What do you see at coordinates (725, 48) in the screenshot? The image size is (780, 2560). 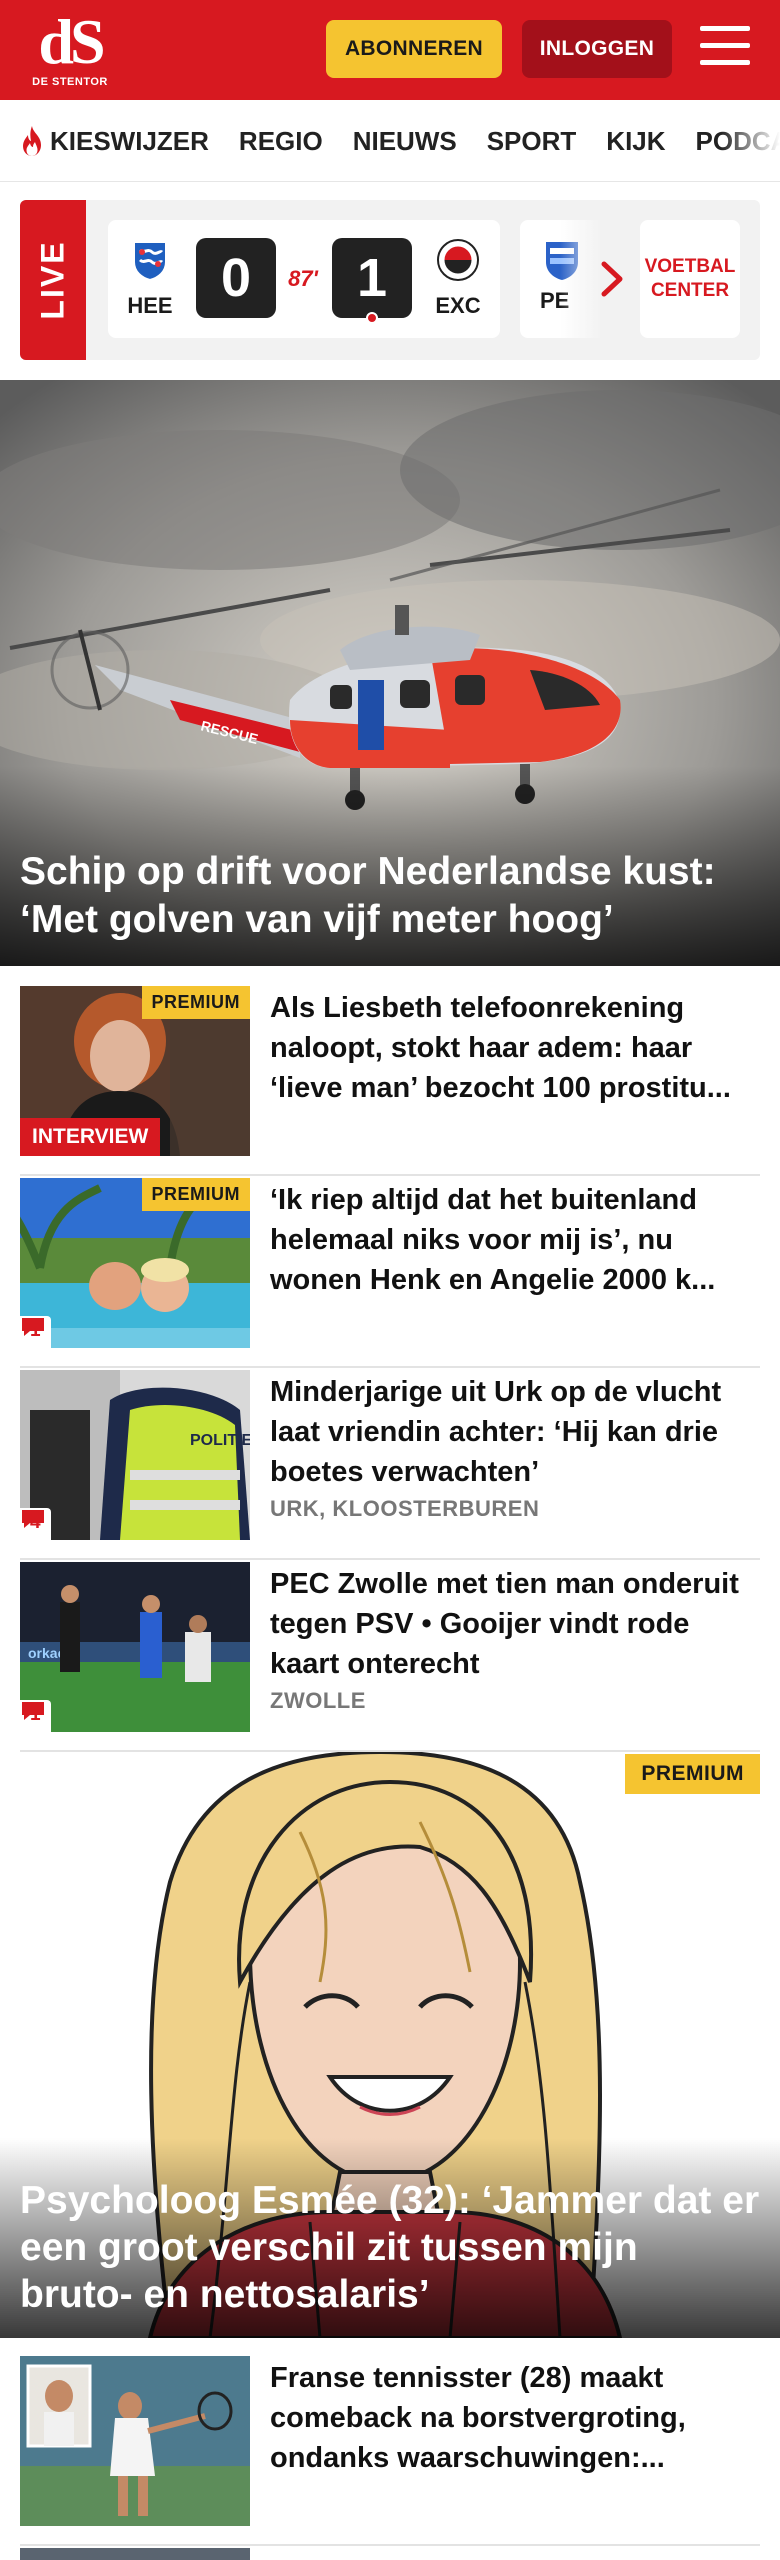 I see `hamburger-menu-icon` at bounding box center [725, 48].